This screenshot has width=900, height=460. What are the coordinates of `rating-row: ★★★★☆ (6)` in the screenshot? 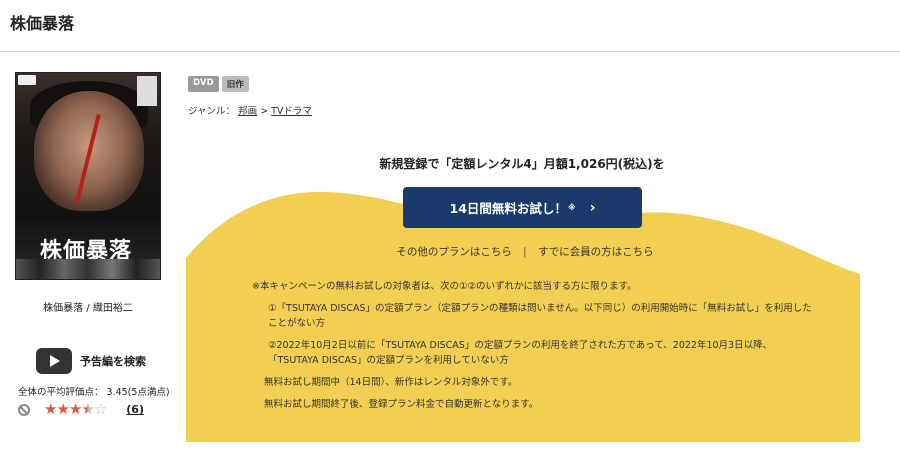 It's located at (81, 409).